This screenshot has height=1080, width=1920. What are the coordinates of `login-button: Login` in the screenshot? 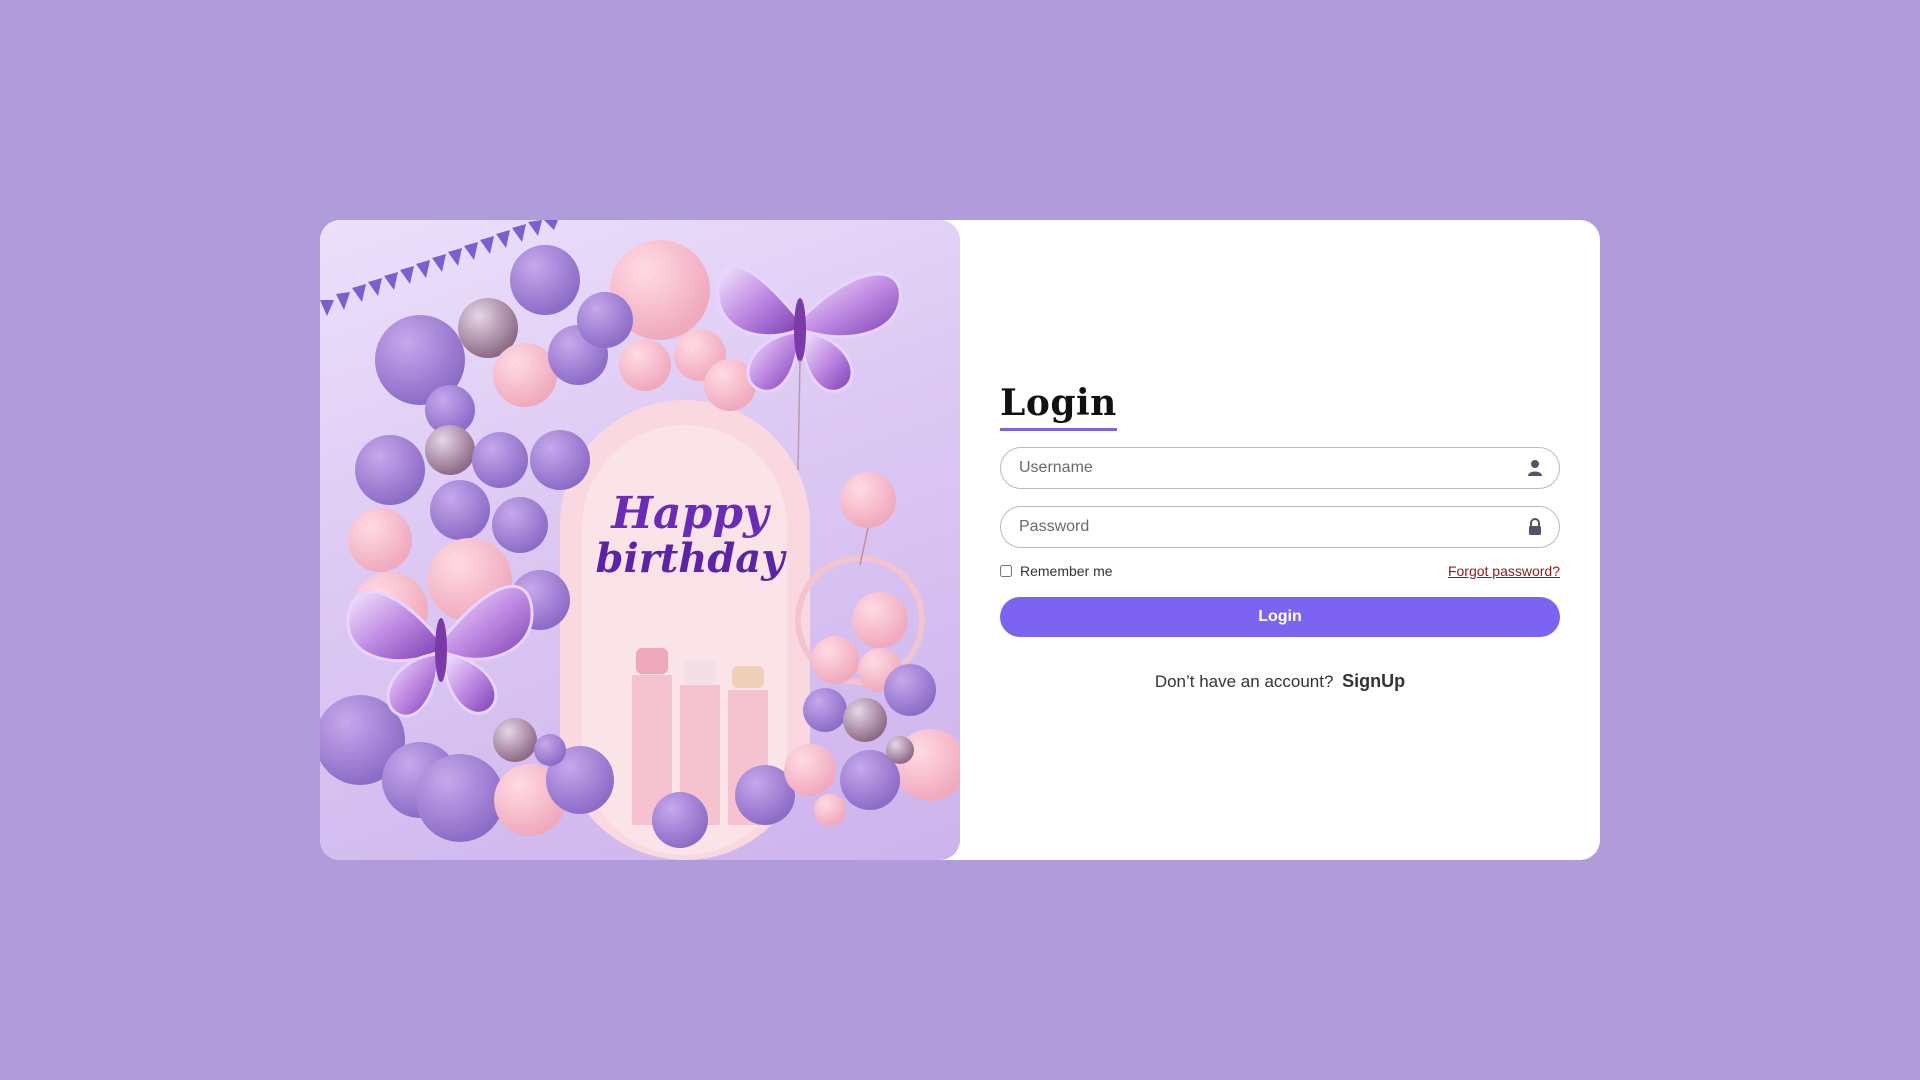 It's located at (1280, 617).